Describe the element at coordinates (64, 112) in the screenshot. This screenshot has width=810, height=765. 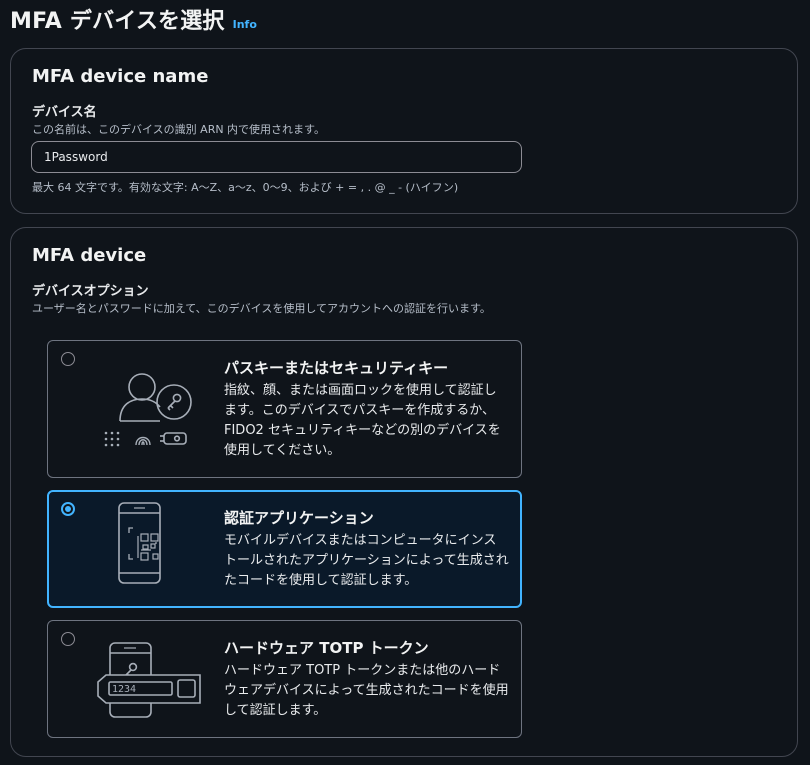
I see `device-name-label: デバイス名` at that location.